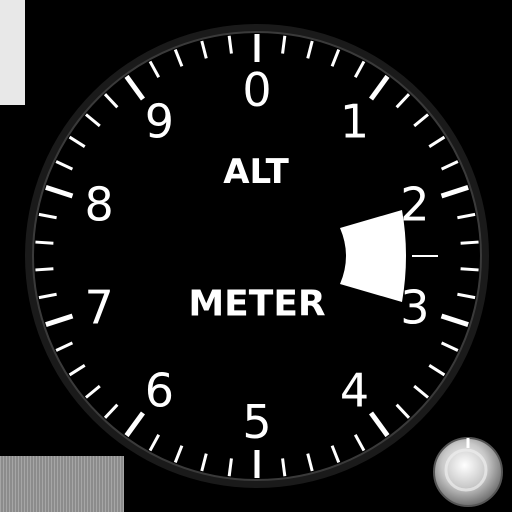 Image resolution: width=512 pixels, height=512 pixels. Describe the element at coordinates (354, 122) in the screenshot. I see `dial-number-1: 1` at that location.